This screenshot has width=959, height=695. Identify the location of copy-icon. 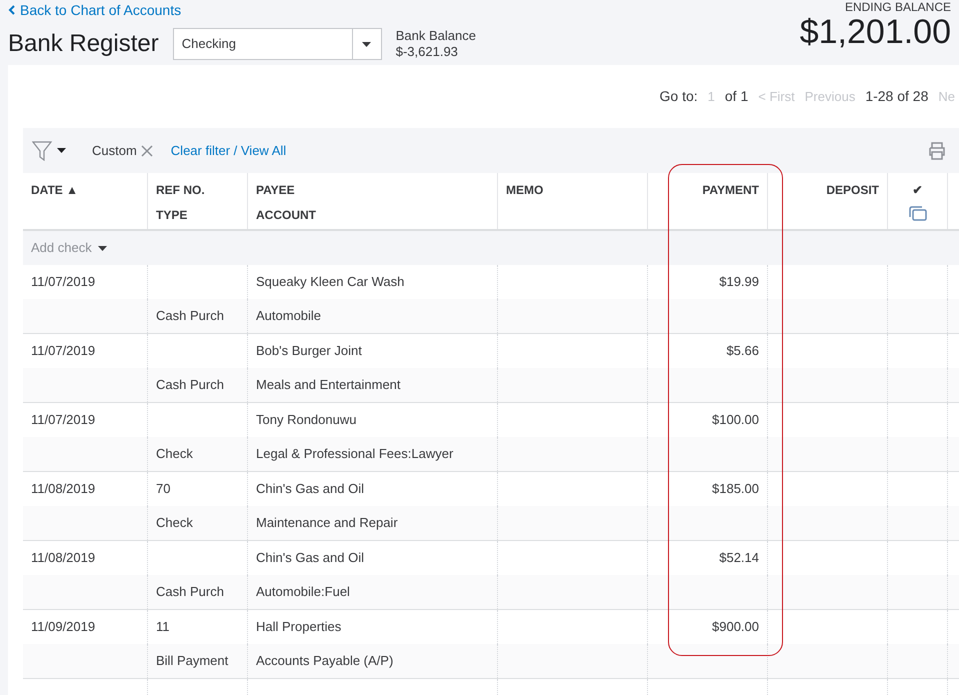
(917, 213).